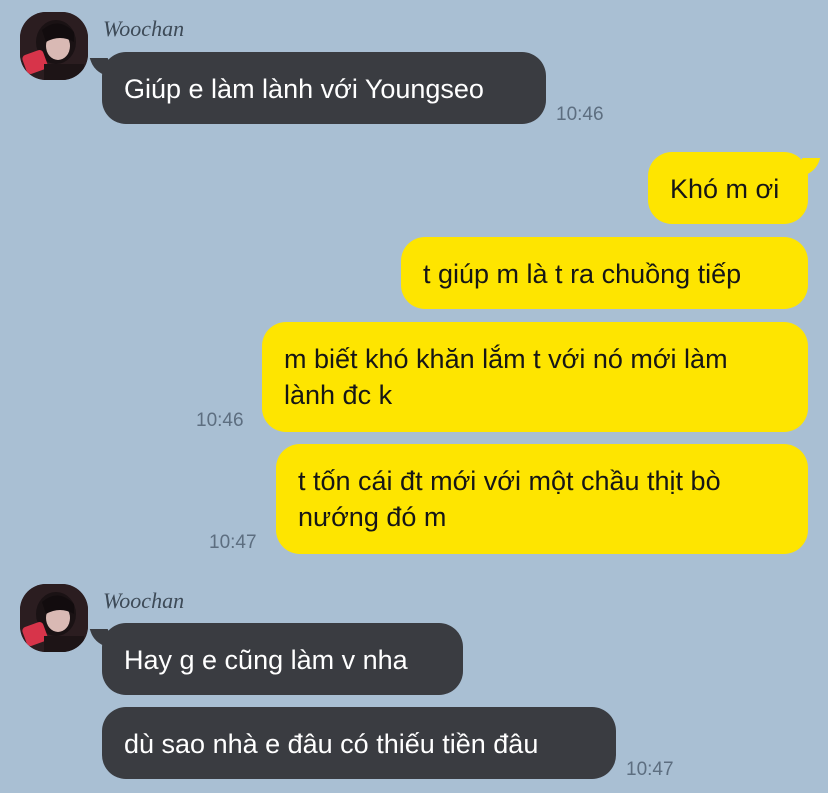  I want to click on message-bubble: Giúp e làm lành với Youngseo, so click(317, 88).